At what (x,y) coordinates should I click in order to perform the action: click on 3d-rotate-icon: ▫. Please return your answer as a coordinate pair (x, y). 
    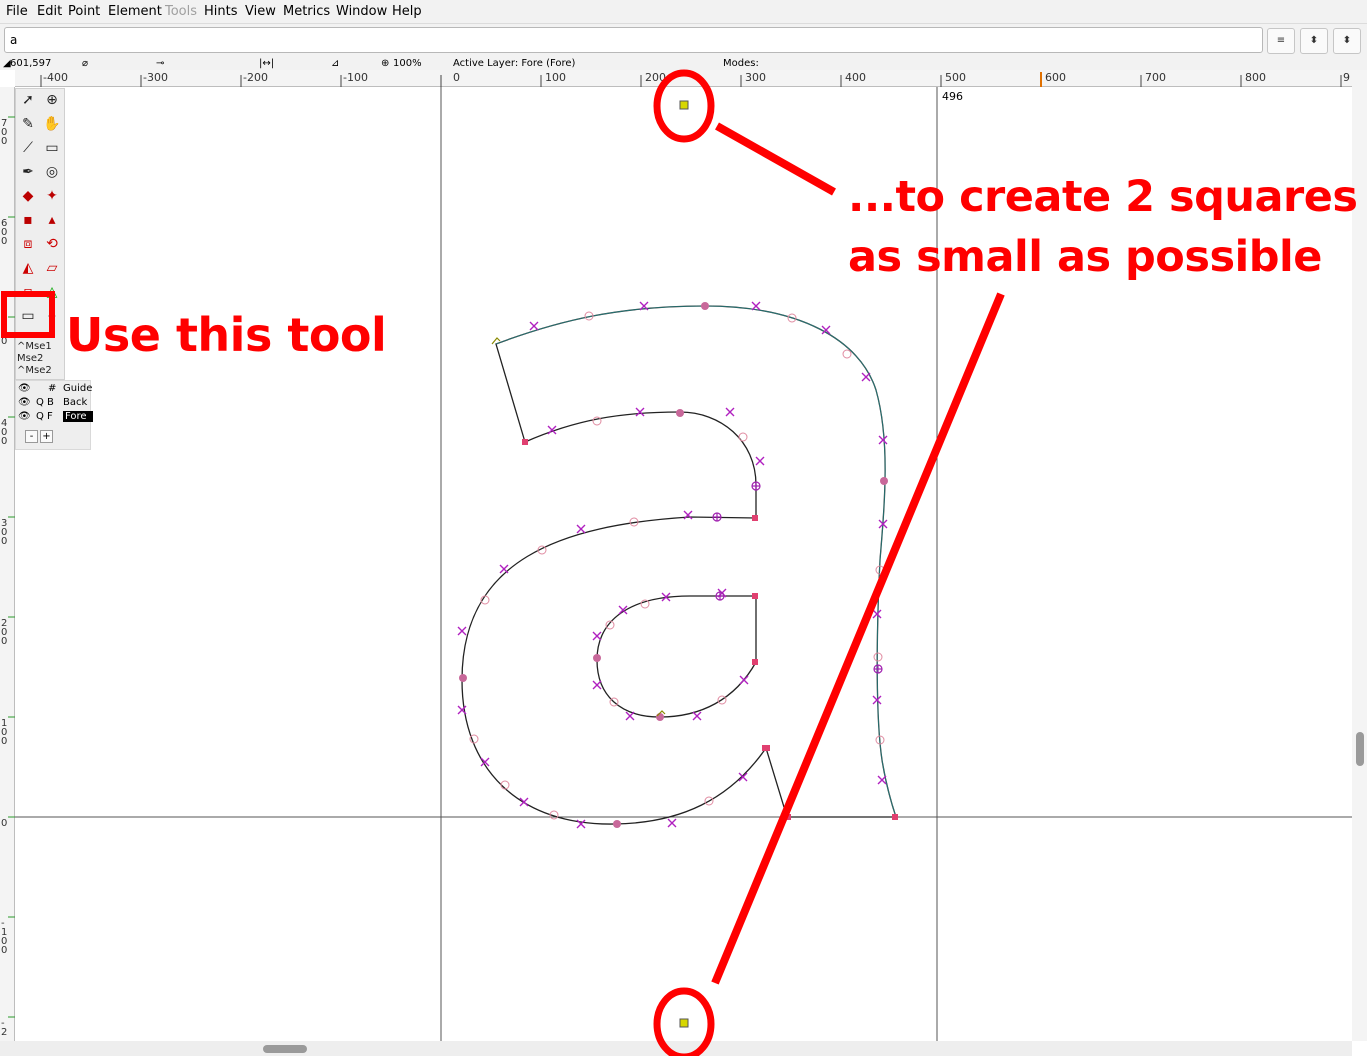
    Looking at the image, I should click on (28, 292).